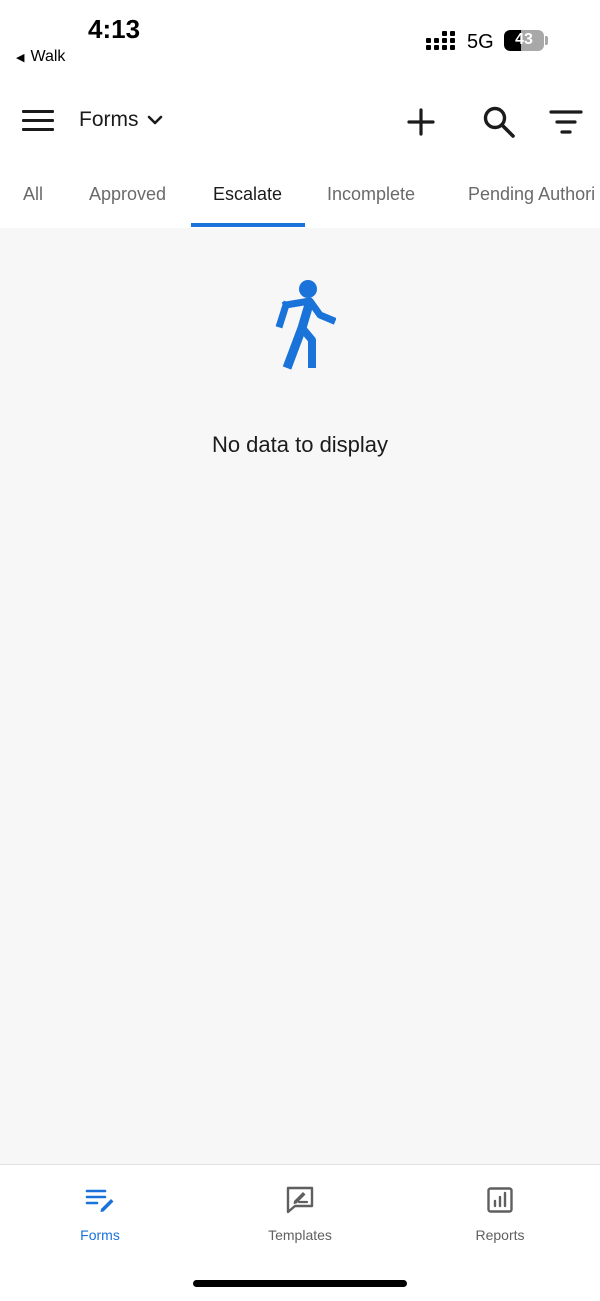 This screenshot has height=1301, width=600. What do you see at coordinates (100, 1235) in the screenshot?
I see `nav-forms-label: Forms` at bounding box center [100, 1235].